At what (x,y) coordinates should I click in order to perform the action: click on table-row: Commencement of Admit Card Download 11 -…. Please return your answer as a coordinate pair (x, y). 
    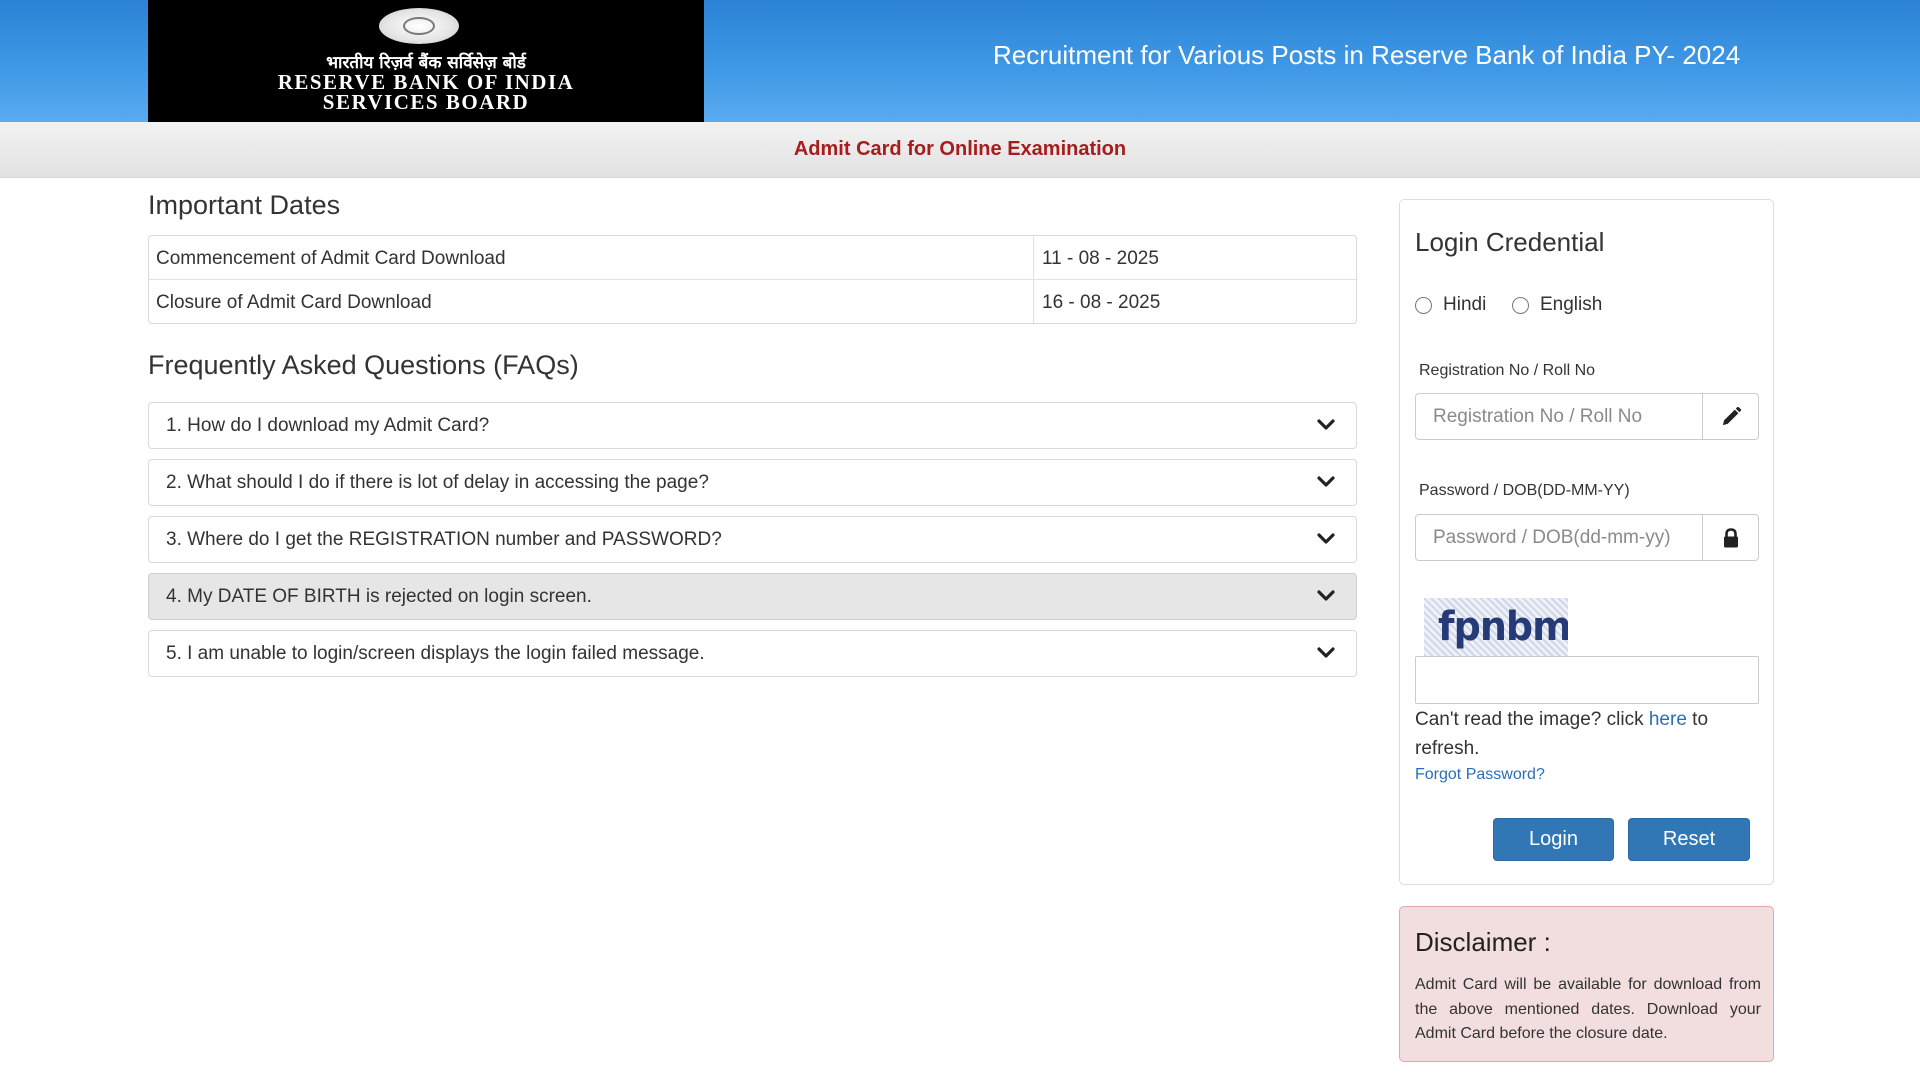
    Looking at the image, I should click on (752, 258).